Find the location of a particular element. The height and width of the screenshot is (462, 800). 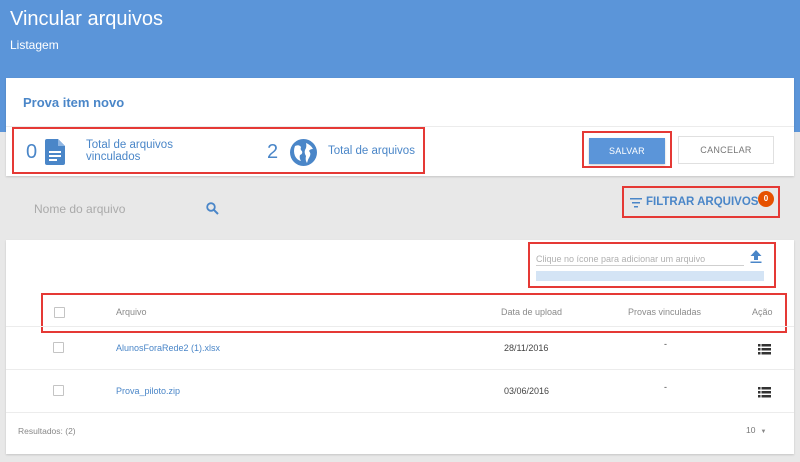

page-subtitle: Listagem is located at coordinates (34, 45).